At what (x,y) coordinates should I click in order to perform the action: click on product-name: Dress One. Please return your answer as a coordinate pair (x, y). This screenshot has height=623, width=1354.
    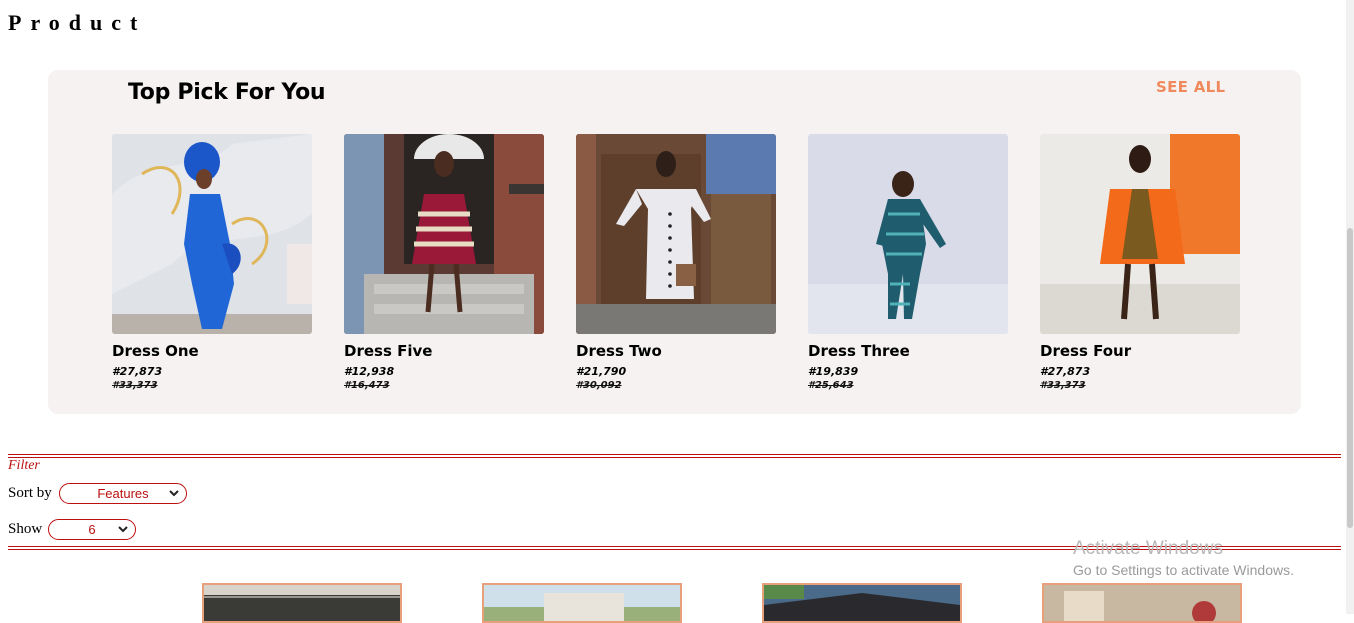
    Looking at the image, I should click on (212, 351).